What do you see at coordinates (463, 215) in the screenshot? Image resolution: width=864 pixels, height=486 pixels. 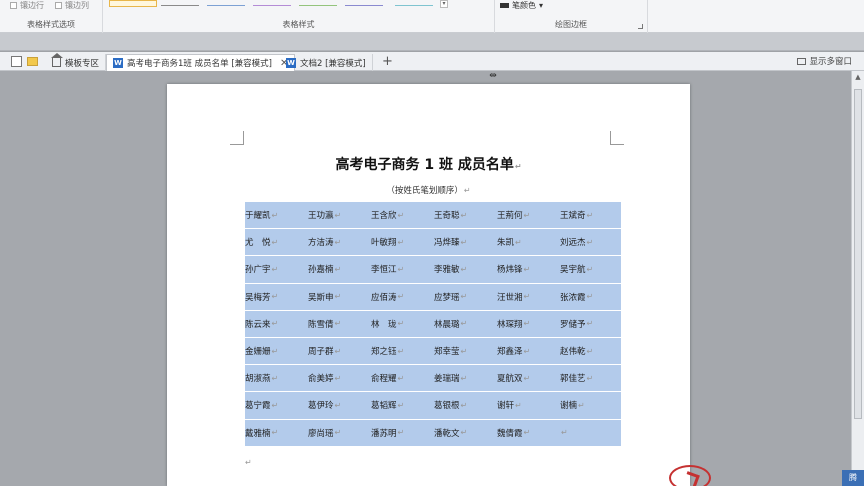 I see `table-cell: 王奇聪 ↵` at bounding box center [463, 215].